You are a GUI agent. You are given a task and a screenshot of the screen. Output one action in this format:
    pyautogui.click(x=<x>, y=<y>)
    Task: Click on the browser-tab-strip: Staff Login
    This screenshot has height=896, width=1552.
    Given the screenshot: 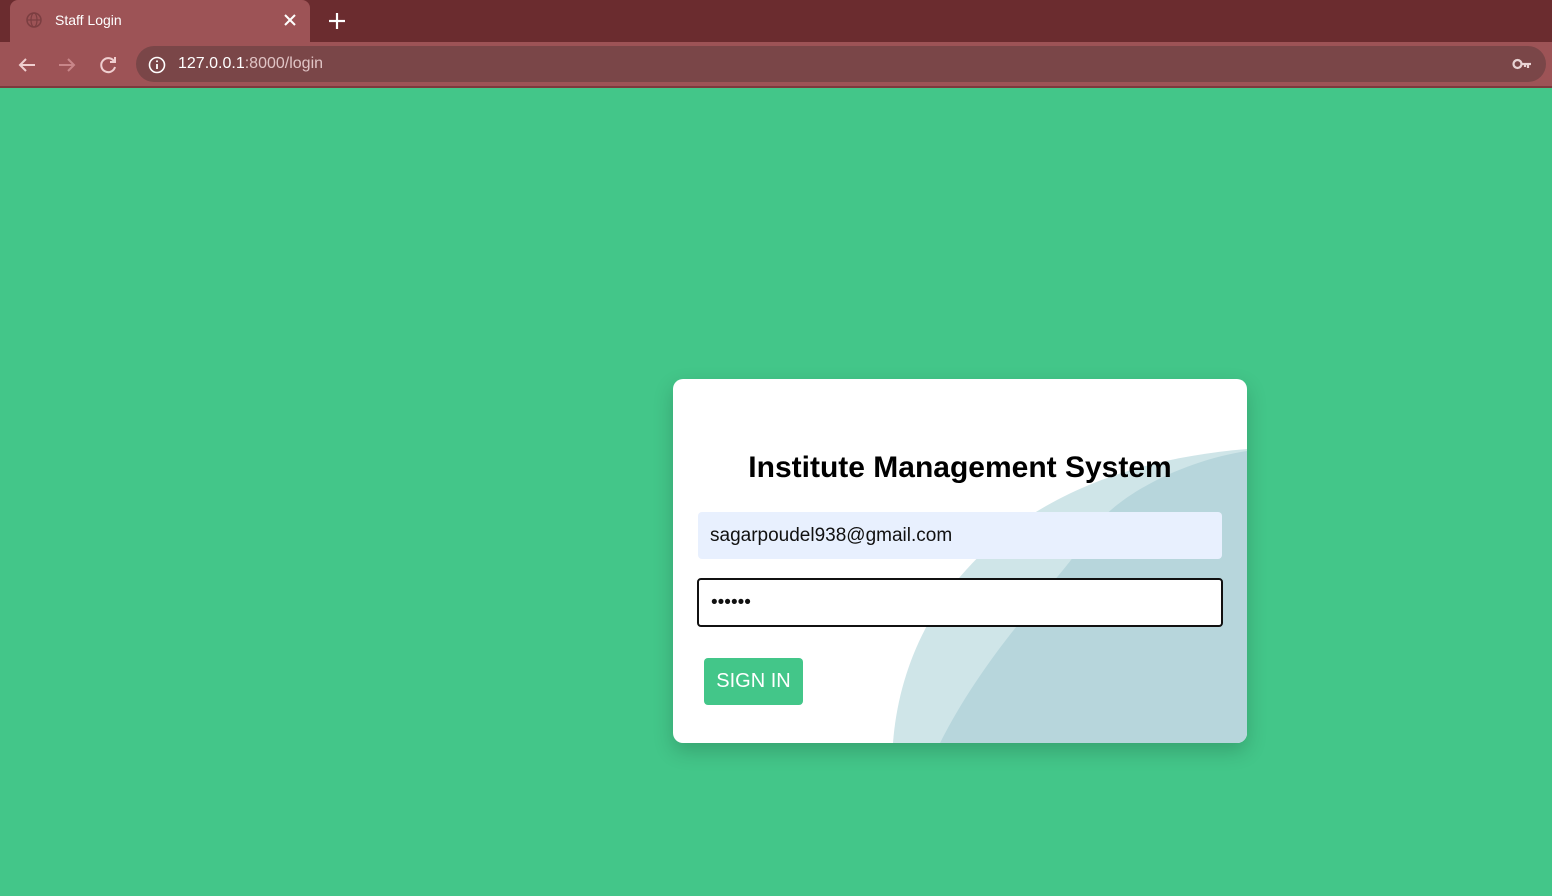 What is the action you would take?
    pyautogui.click(x=776, y=21)
    